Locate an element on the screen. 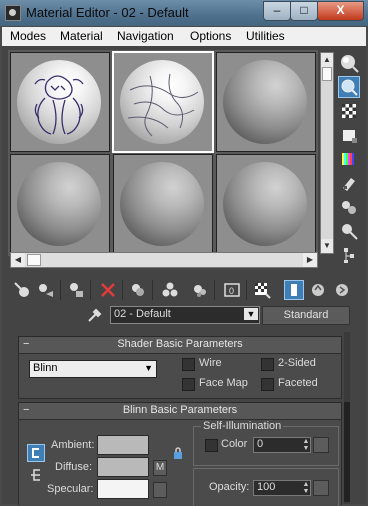 The image size is (368, 506). make-preview-icon is located at coordinates (349, 184).